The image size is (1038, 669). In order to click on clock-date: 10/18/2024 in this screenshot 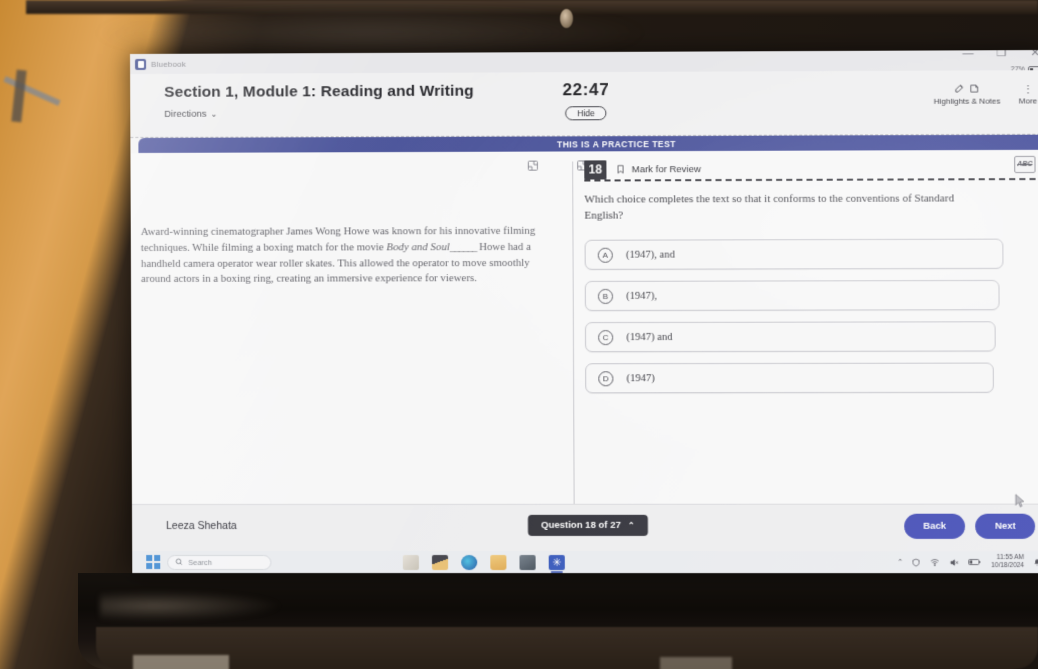, I will do `click(1008, 566)`.